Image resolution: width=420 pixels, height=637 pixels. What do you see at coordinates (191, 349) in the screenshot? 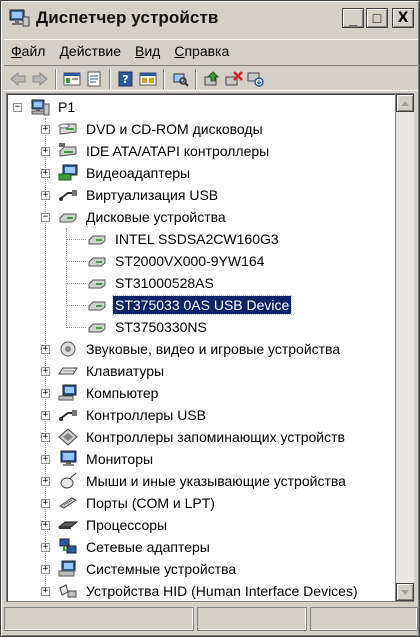
I see `tree-category: + Звуковые, видео и игровые устройства` at bounding box center [191, 349].